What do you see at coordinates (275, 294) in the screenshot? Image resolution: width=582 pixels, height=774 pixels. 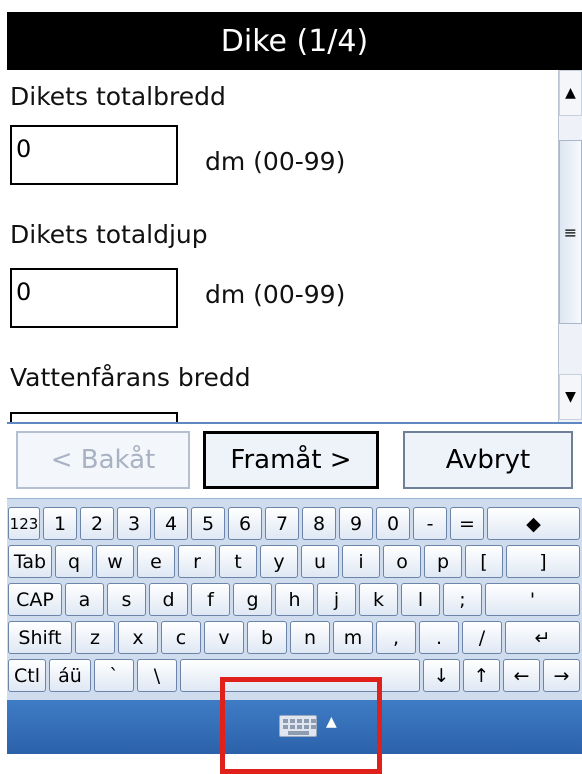 I see `total-depth-unit: dm (00-99)` at bounding box center [275, 294].